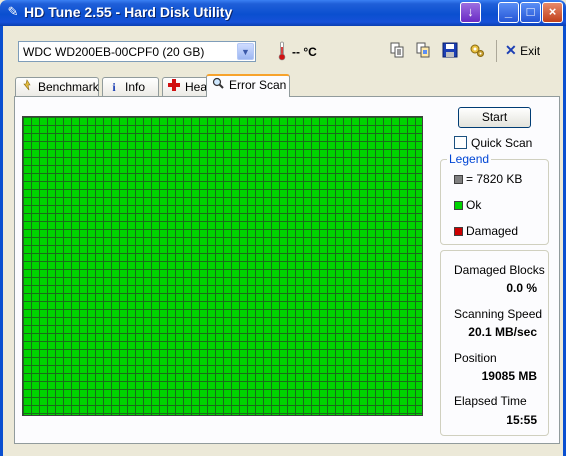 Image resolution: width=576 pixels, height=456 pixels. What do you see at coordinates (397, 51) in the screenshot?
I see `copy-text-icon` at bounding box center [397, 51].